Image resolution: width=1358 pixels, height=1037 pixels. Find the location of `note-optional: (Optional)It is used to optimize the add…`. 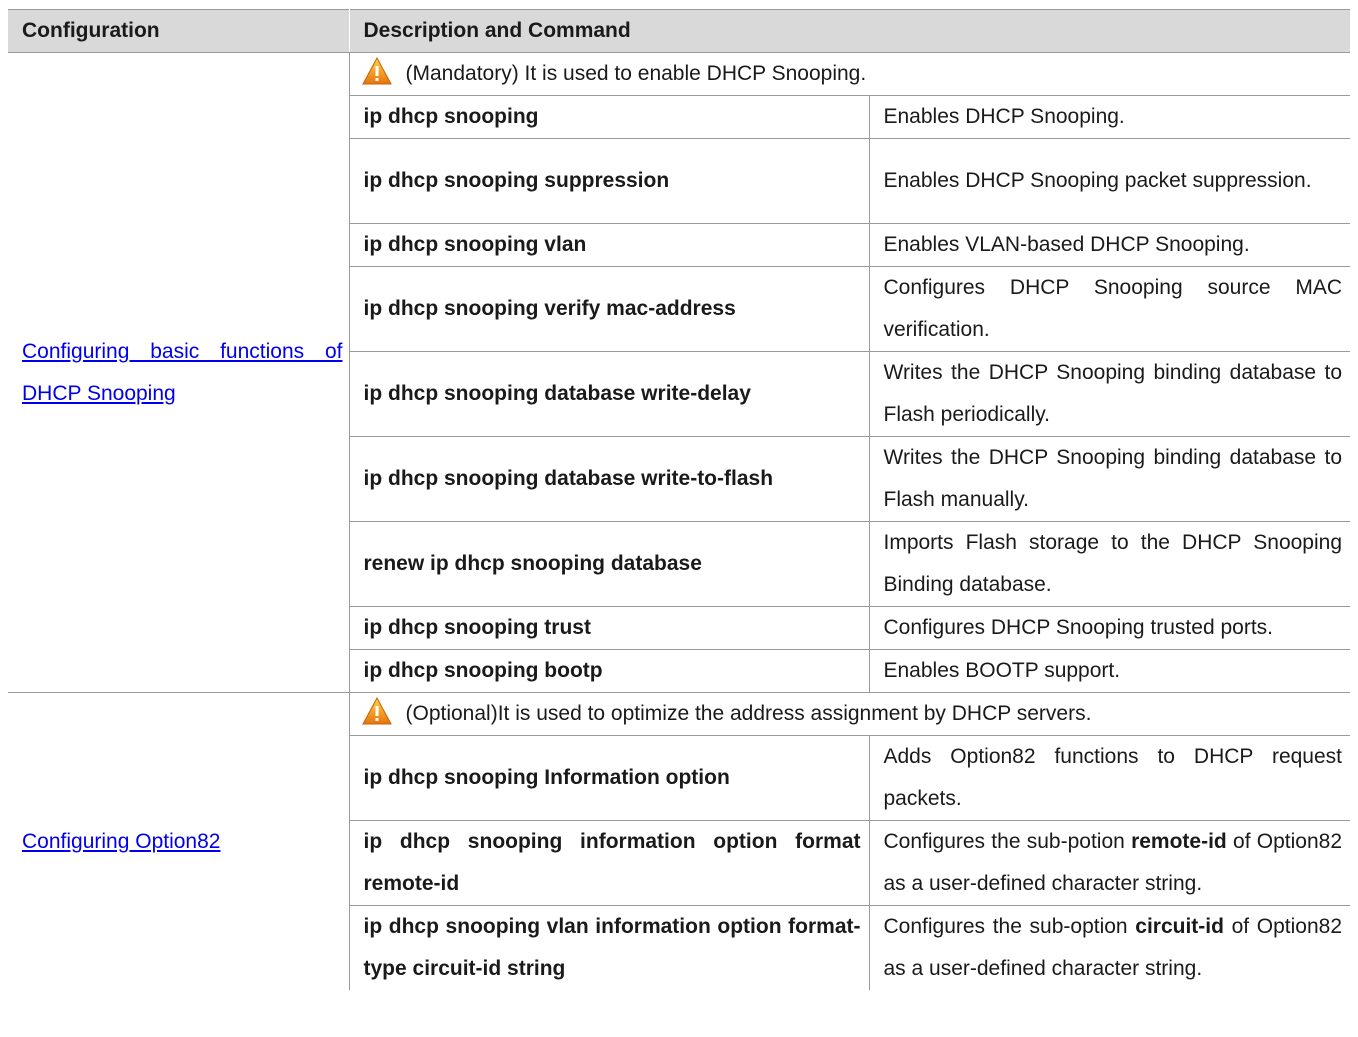

note-optional: (Optional)It is used to optimize the add… is located at coordinates (850, 714).